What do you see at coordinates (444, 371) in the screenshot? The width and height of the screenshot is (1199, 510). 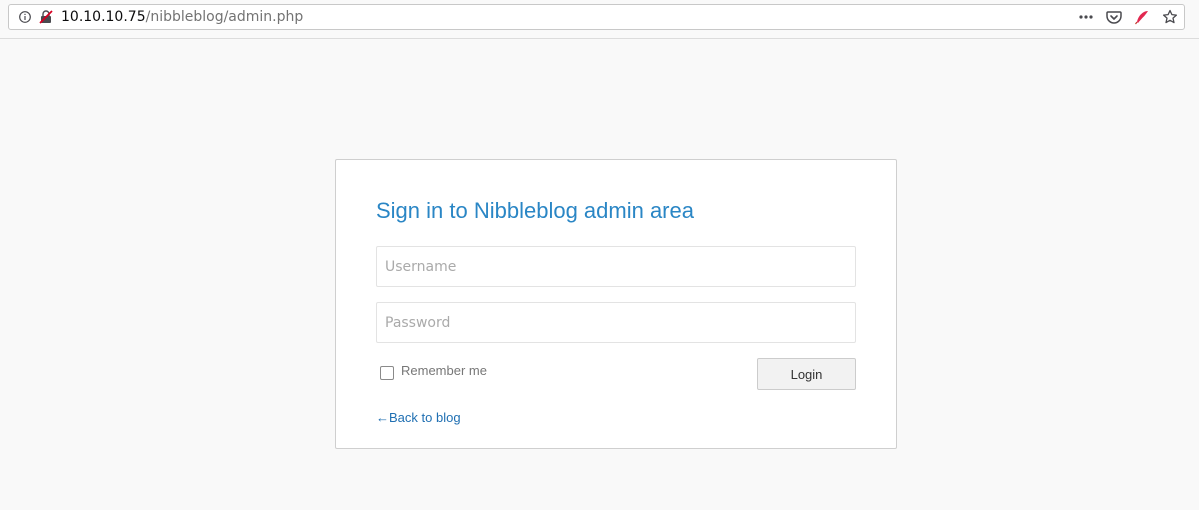 I see `remember-me-label: Remember me` at bounding box center [444, 371].